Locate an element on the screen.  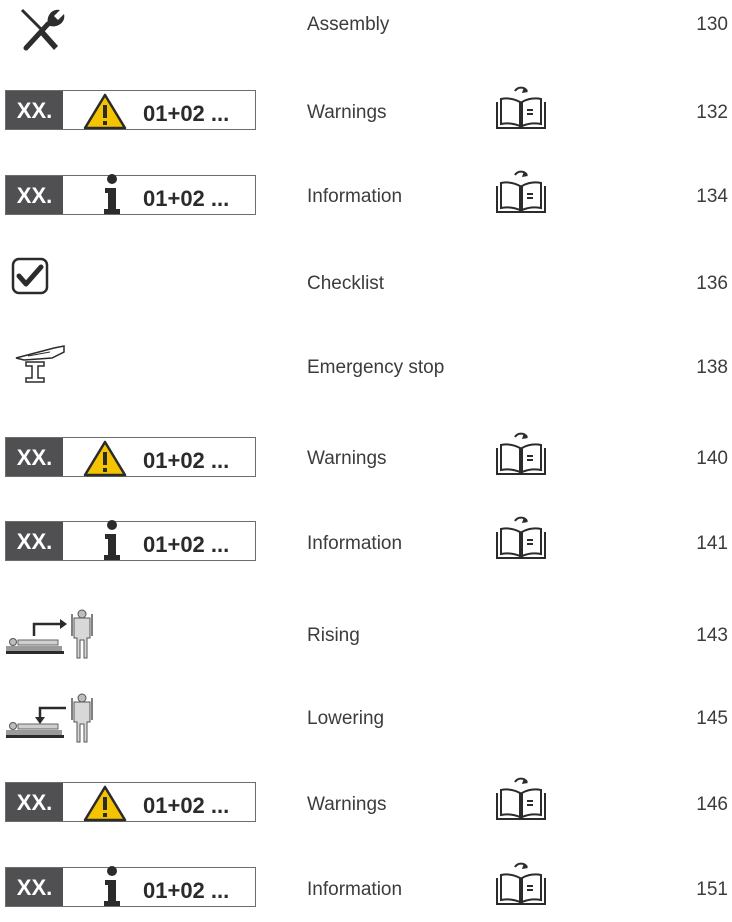
toc-page-number: 146 is located at coordinates (712, 804).